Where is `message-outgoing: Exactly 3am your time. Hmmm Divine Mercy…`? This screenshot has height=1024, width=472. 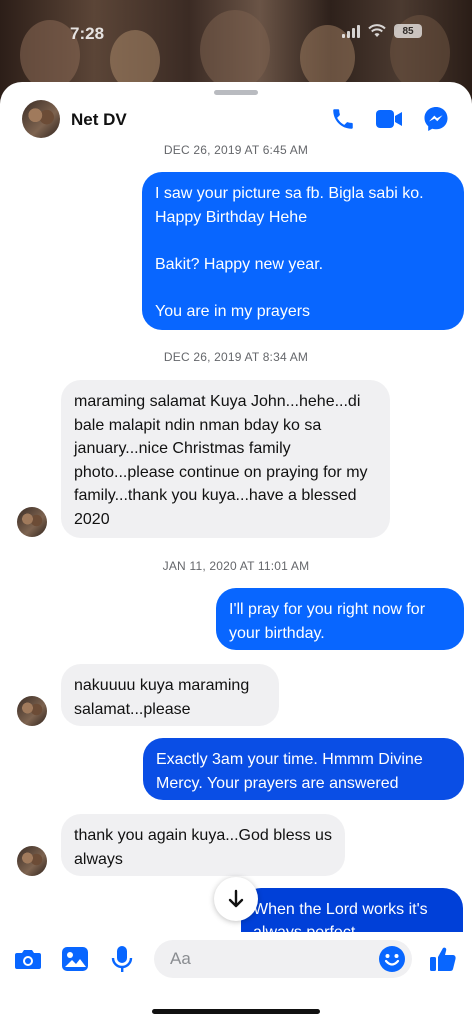 message-outgoing: Exactly 3am your time. Hmmm Divine Mercy… is located at coordinates (303, 769).